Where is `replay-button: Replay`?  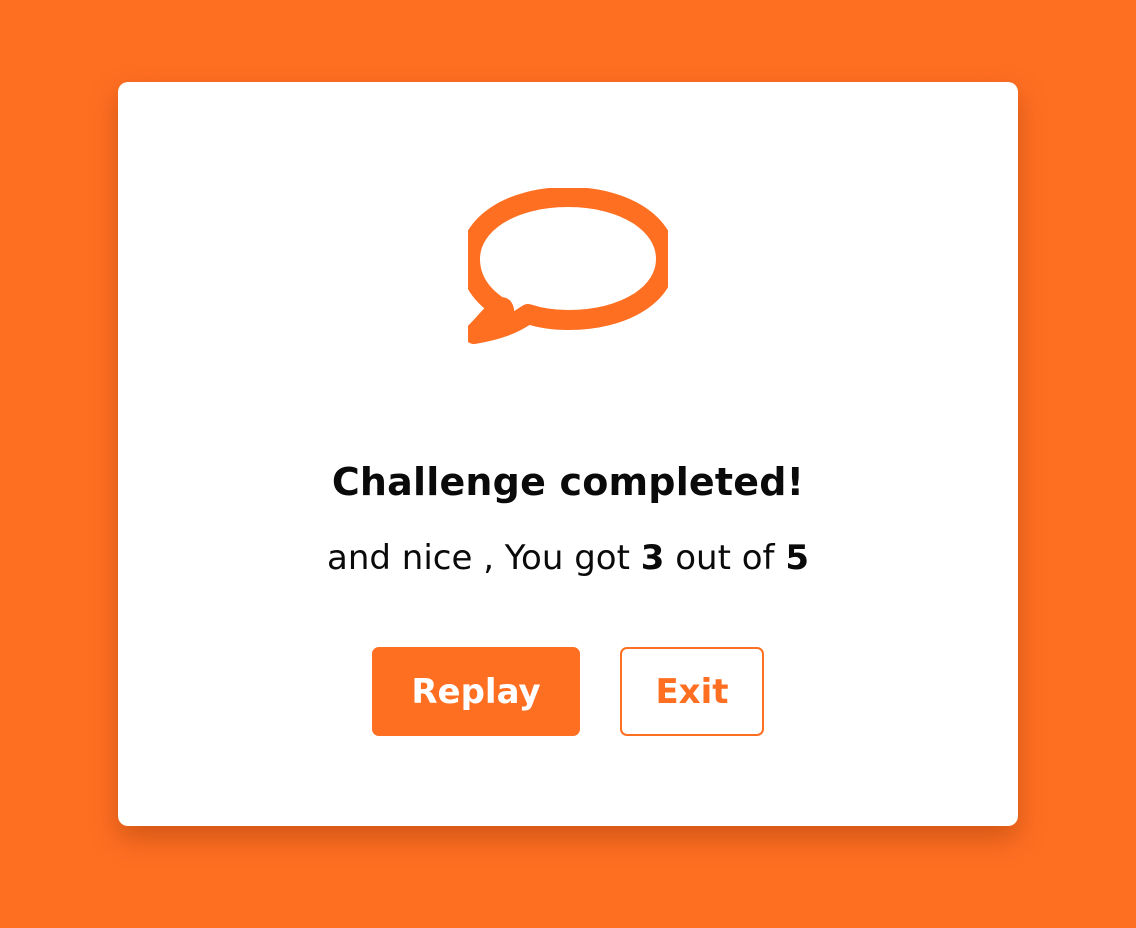
replay-button: Replay is located at coordinates (476, 691).